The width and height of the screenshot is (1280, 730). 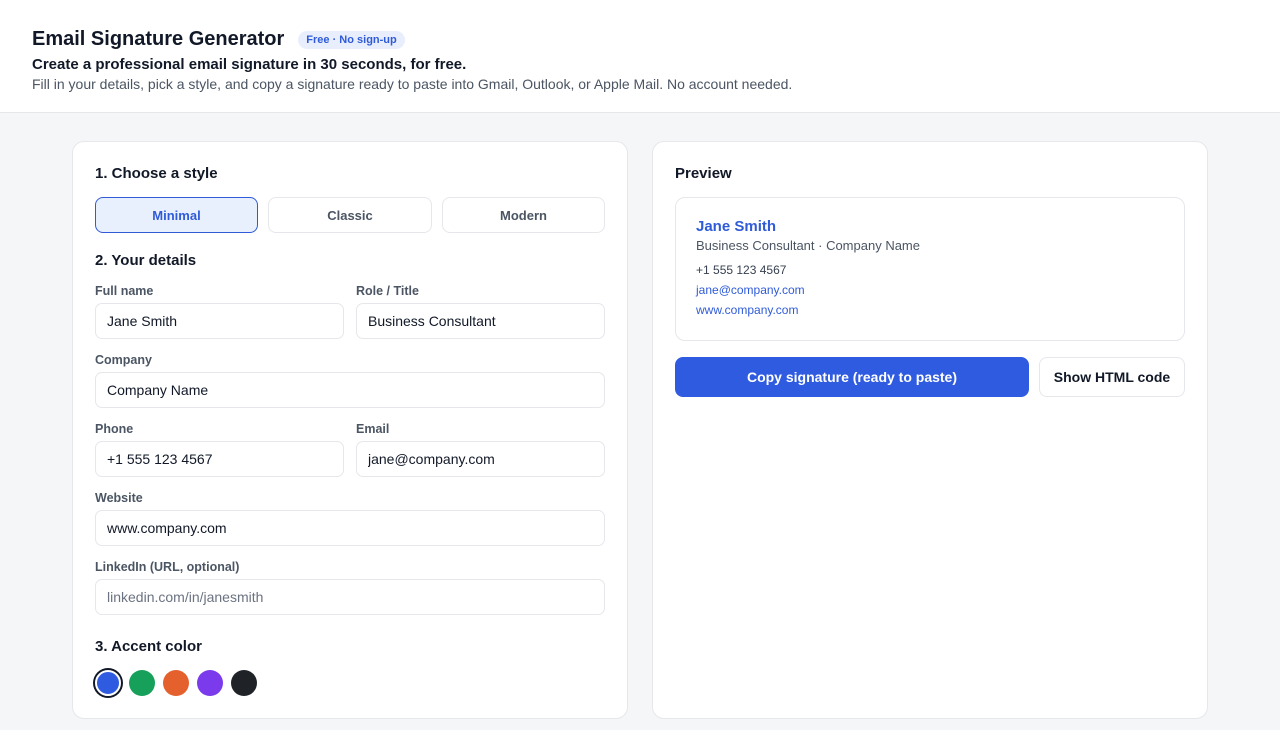 I want to click on website-label: Website, so click(x=119, y=498).